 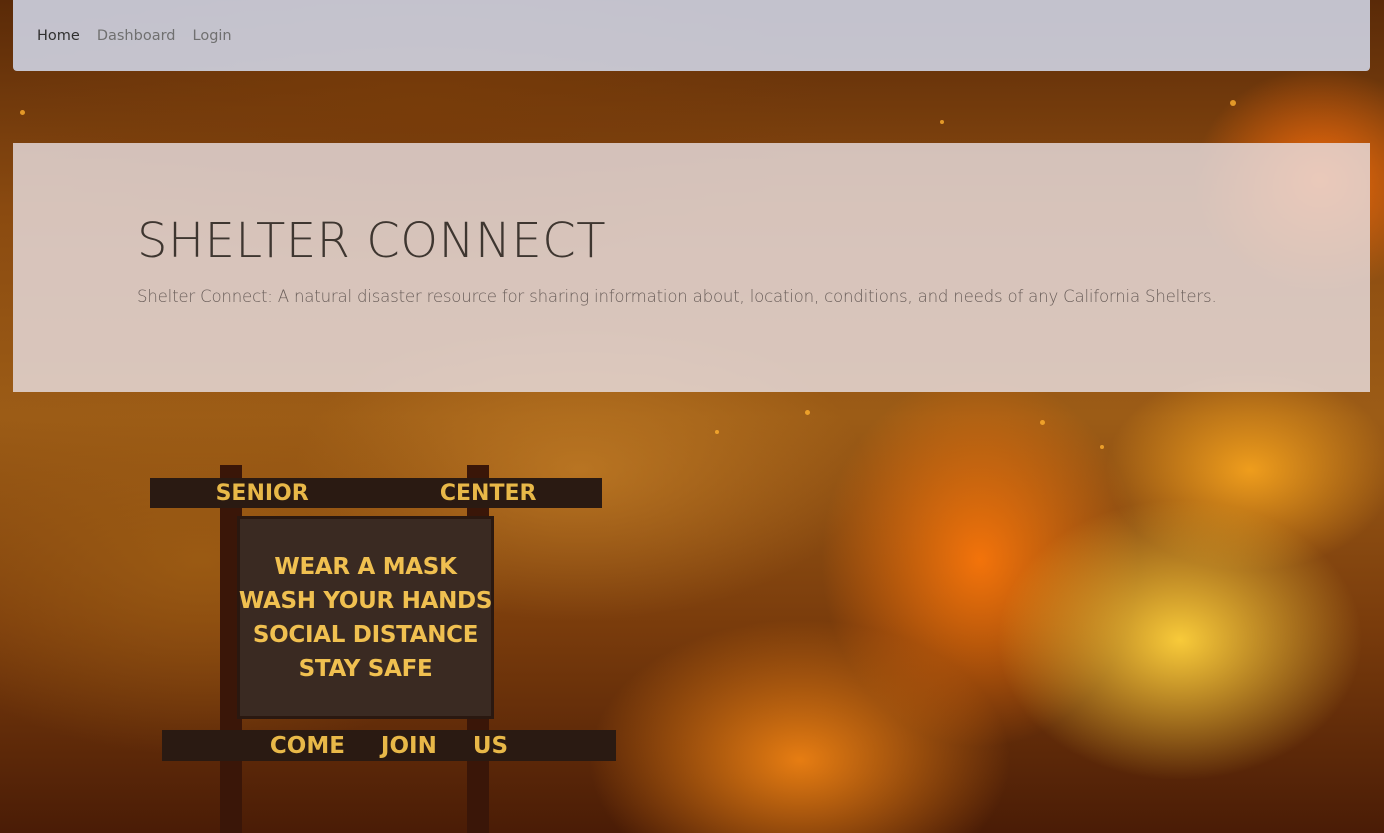 What do you see at coordinates (691, 35) in the screenshot?
I see `navbar: Home Dashboard Login` at bounding box center [691, 35].